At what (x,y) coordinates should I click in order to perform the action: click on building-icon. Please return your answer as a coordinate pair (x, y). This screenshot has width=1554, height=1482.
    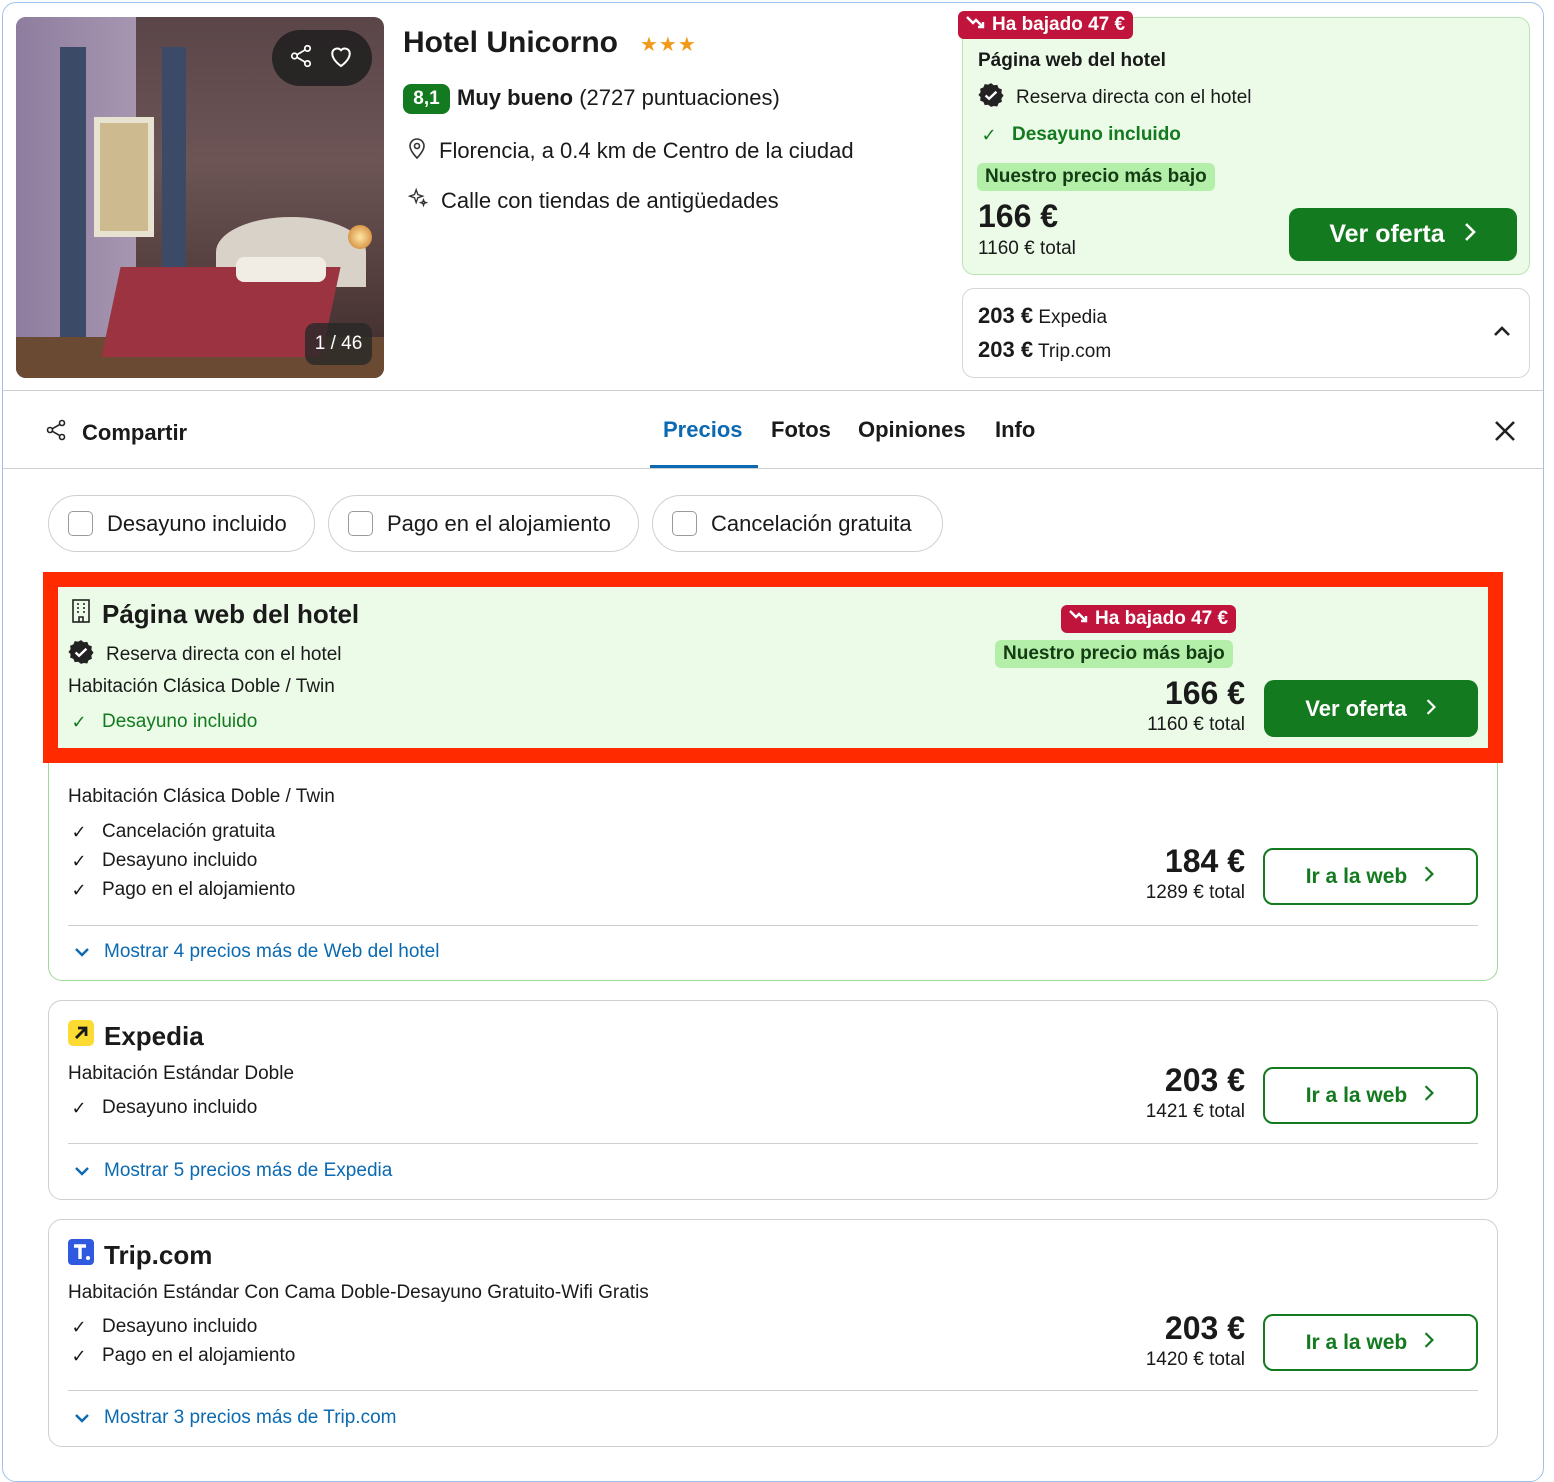
    Looking at the image, I should click on (81, 614).